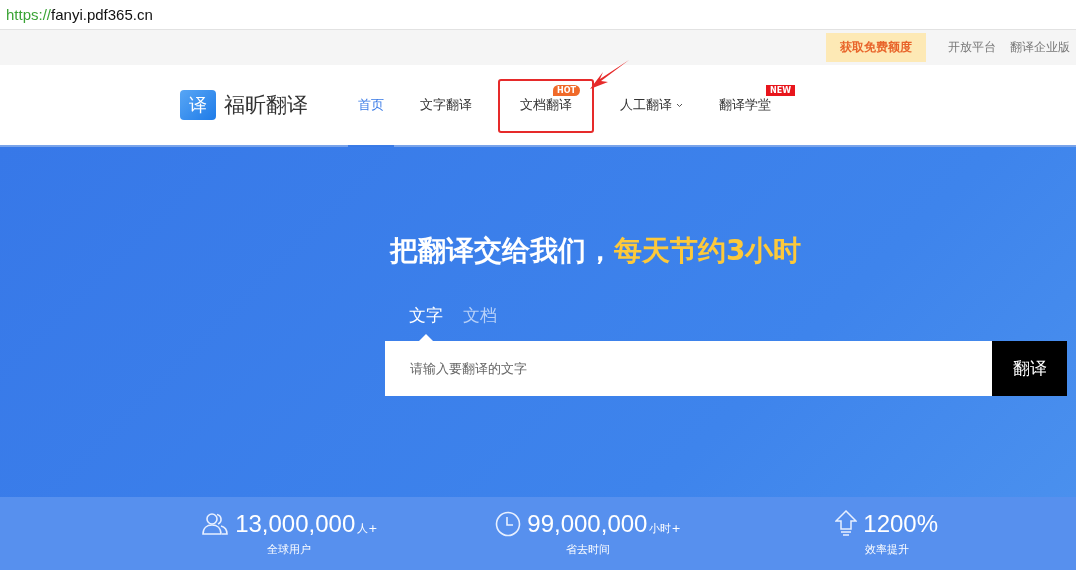 The height and width of the screenshot is (570, 1076). What do you see at coordinates (426, 322) in the screenshot?
I see `mode-tab: 文字` at bounding box center [426, 322].